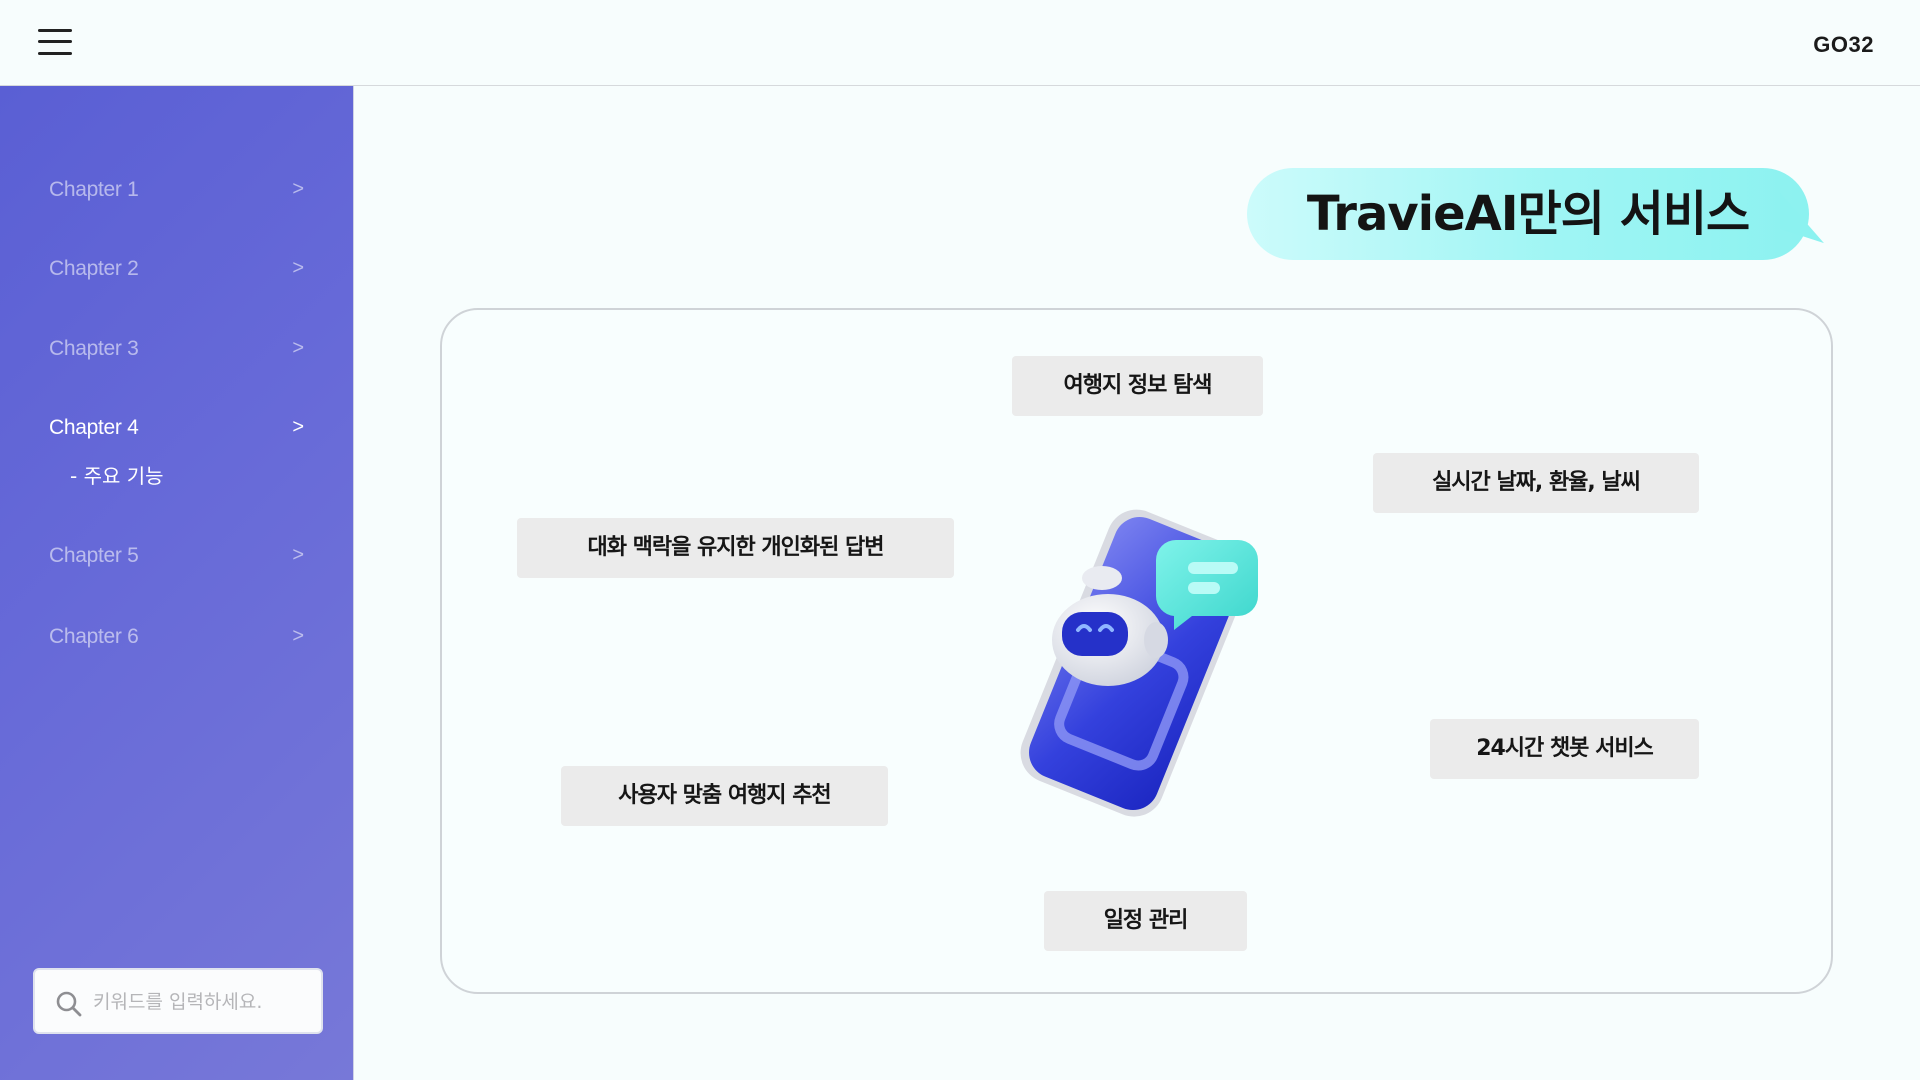  Describe the element at coordinates (94, 427) in the screenshot. I see `sidebar-item-label: Chapter 4` at that location.